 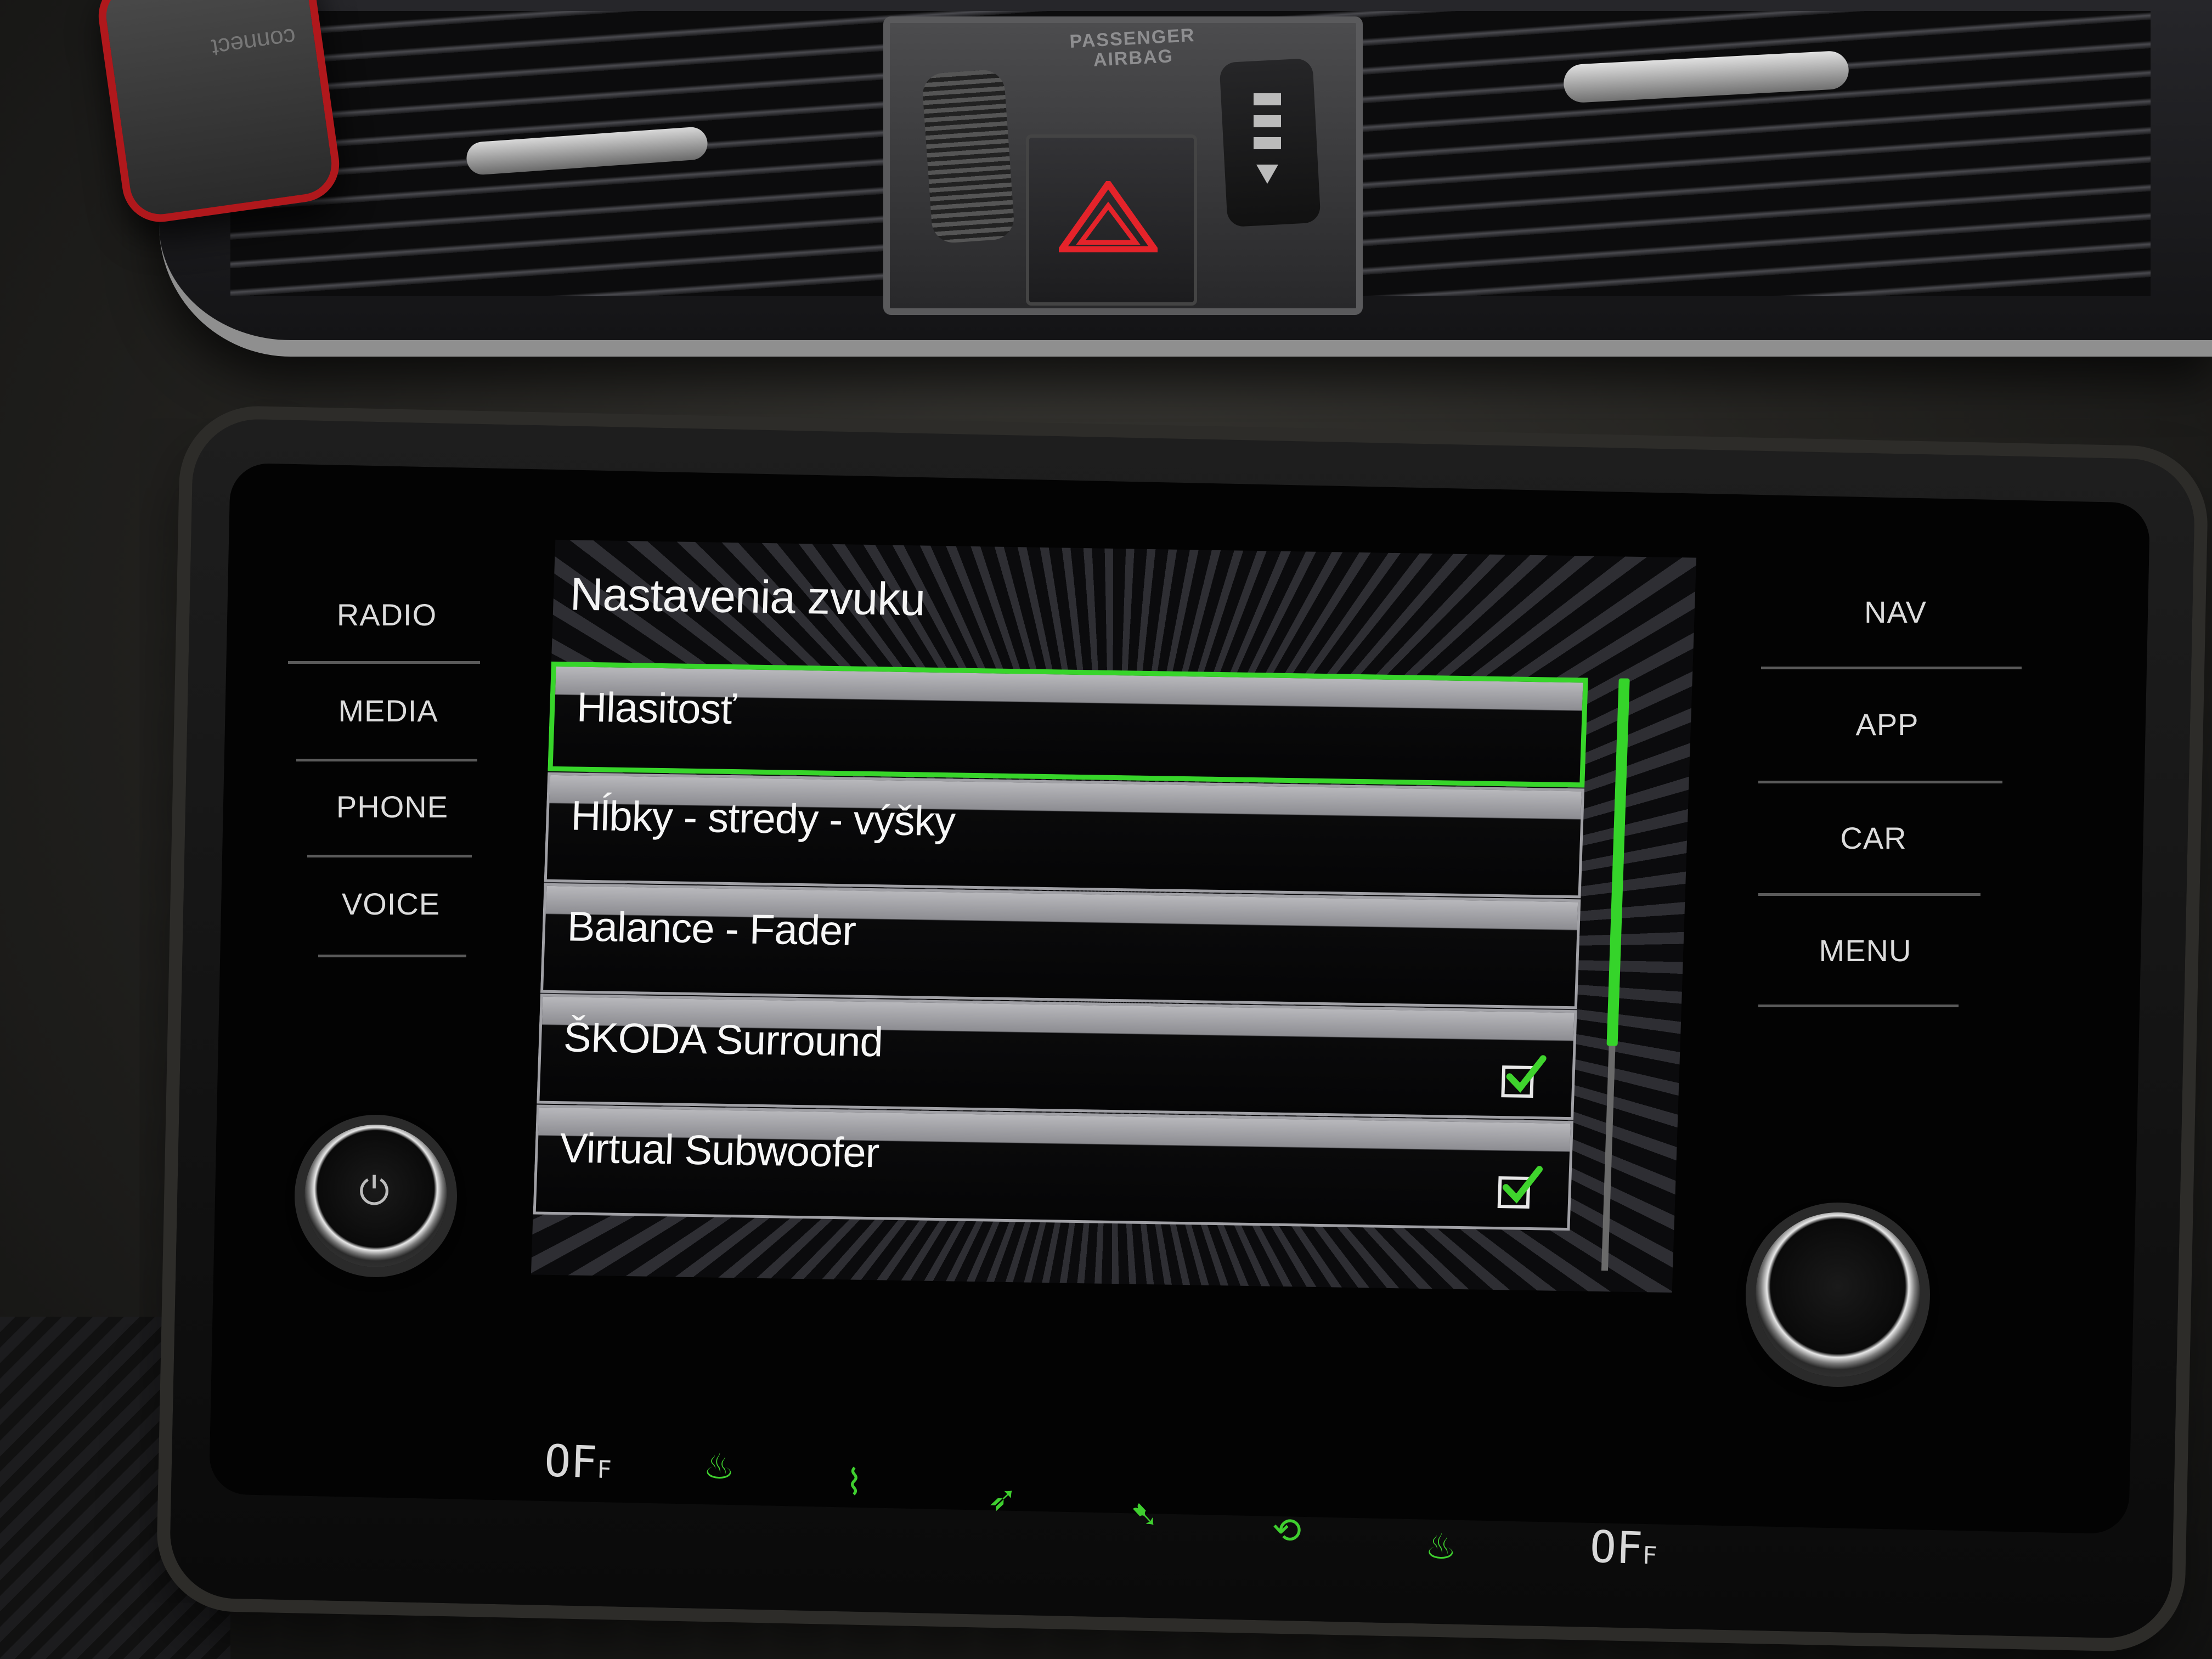 What do you see at coordinates (1887, 725) in the screenshot?
I see `app-button: APP` at bounding box center [1887, 725].